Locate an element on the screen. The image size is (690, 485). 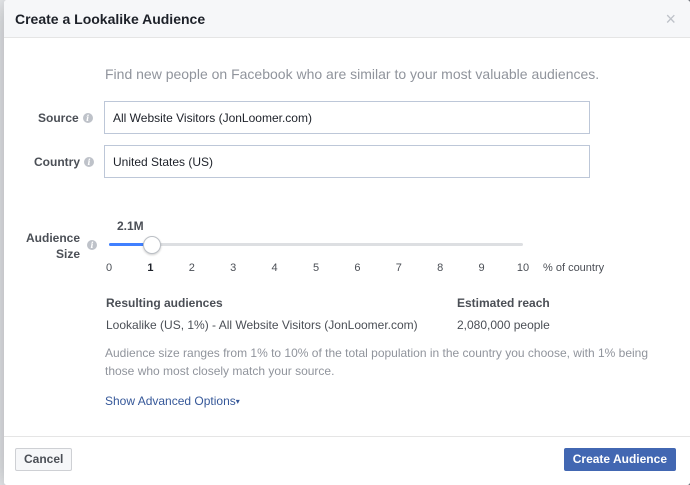
slider-tick-label: 4 is located at coordinates (274, 268).